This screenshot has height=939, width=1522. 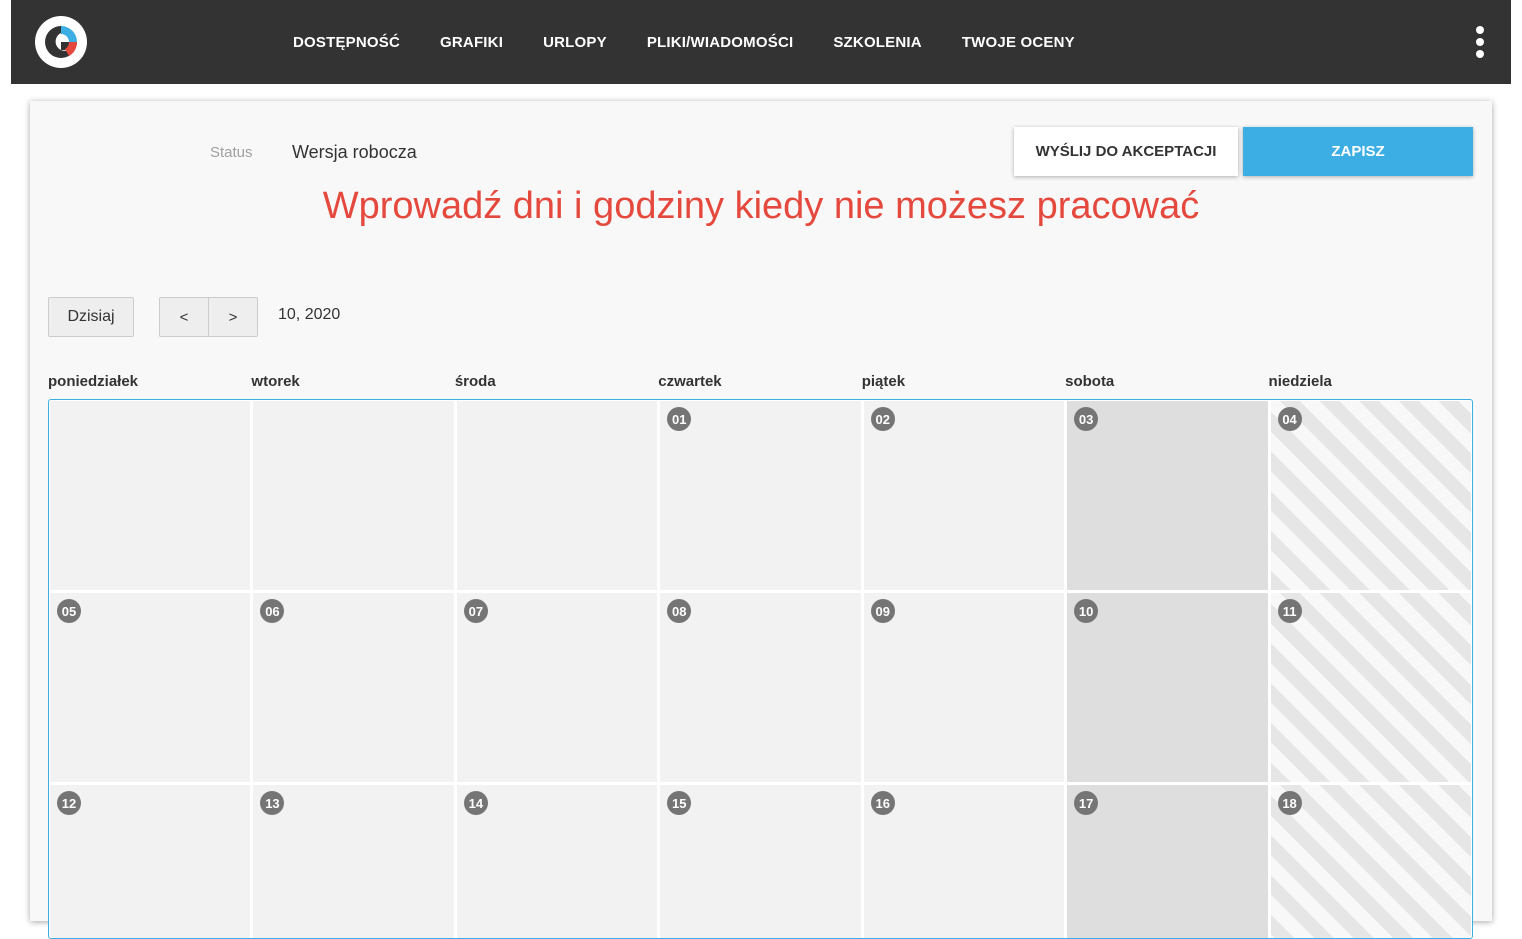 What do you see at coordinates (760, 861) in the screenshot?
I see `calendar-day-15: 15` at bounding box center [760, 861].